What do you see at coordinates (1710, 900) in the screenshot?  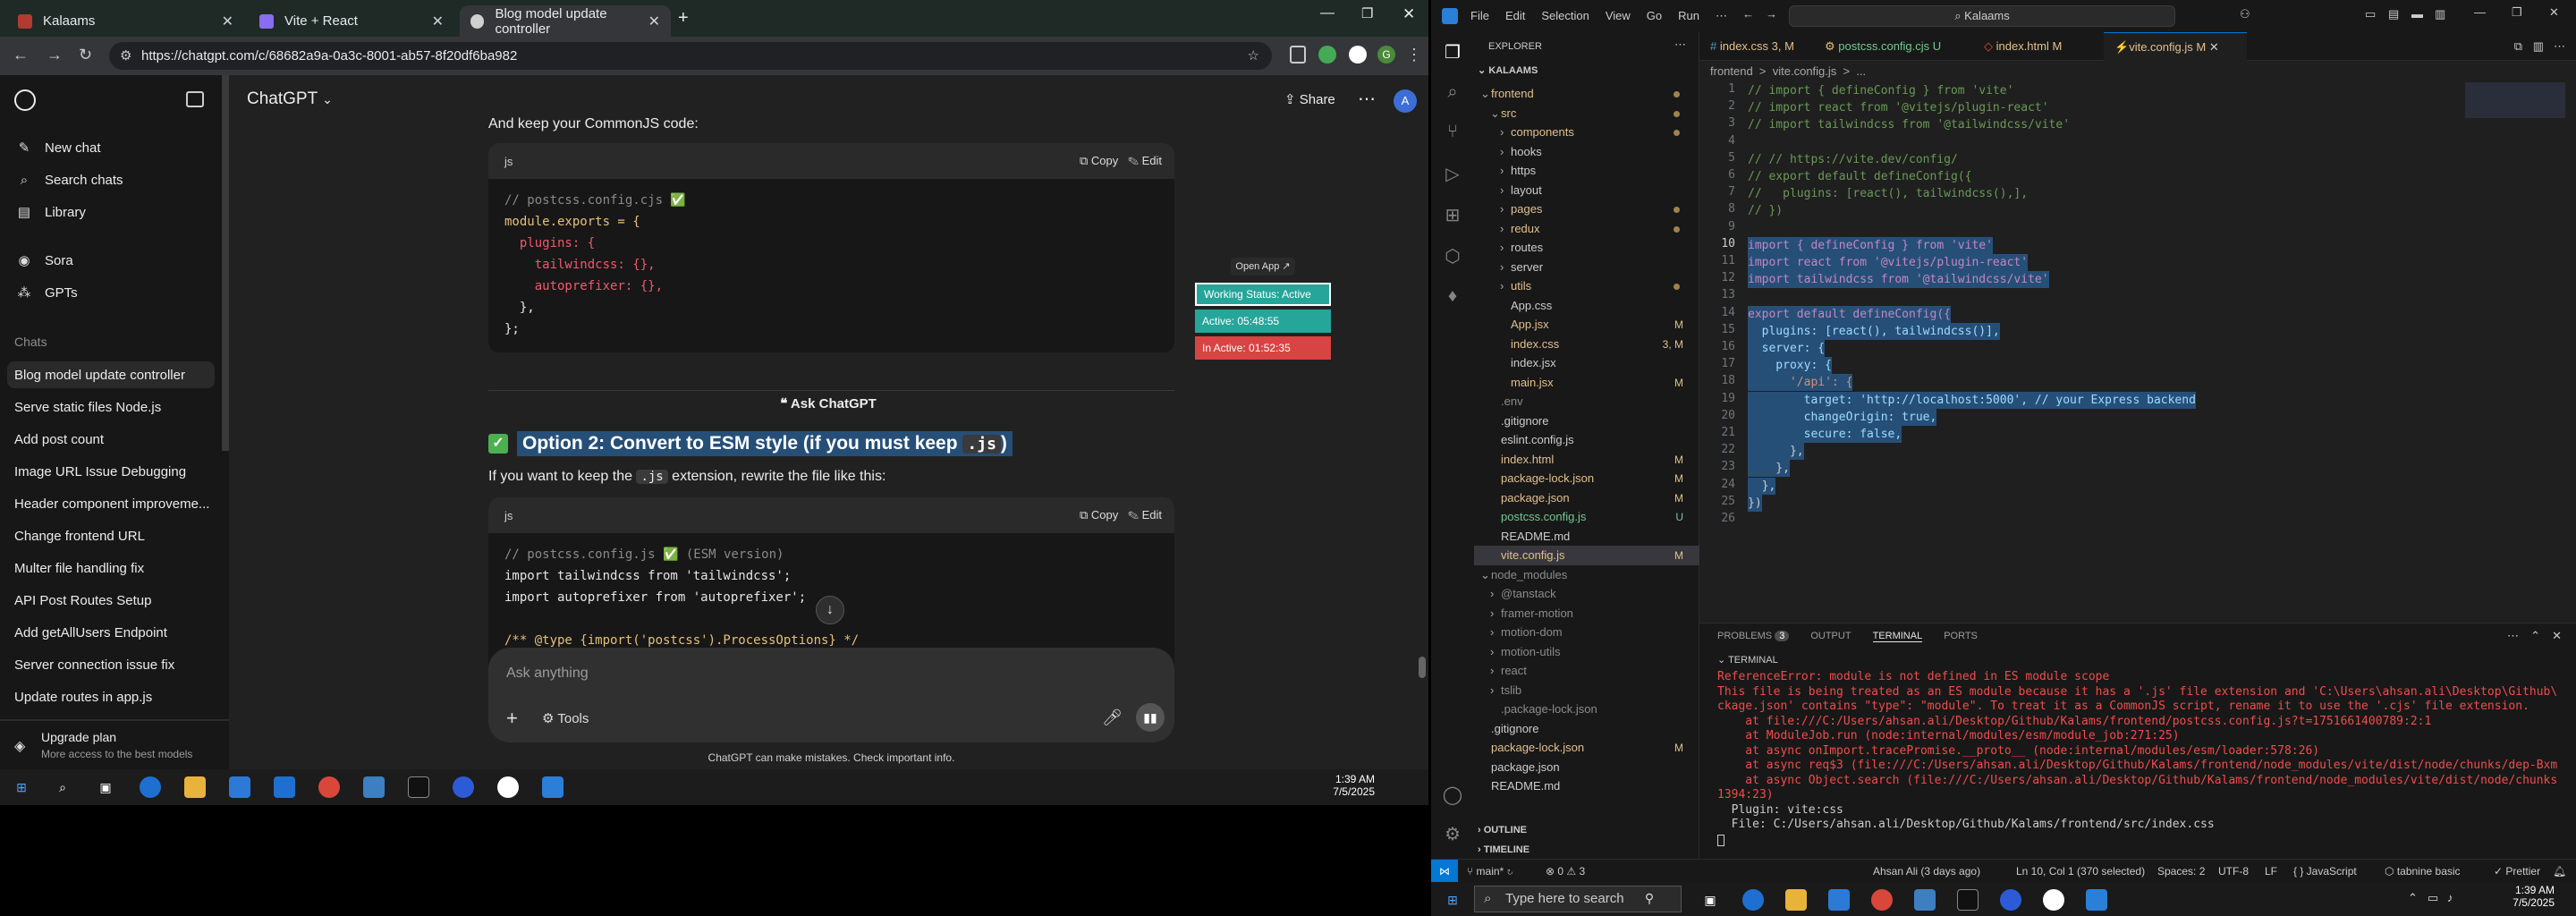 I see `task-view-icon: ▣` at bounding box center [1710, 900].